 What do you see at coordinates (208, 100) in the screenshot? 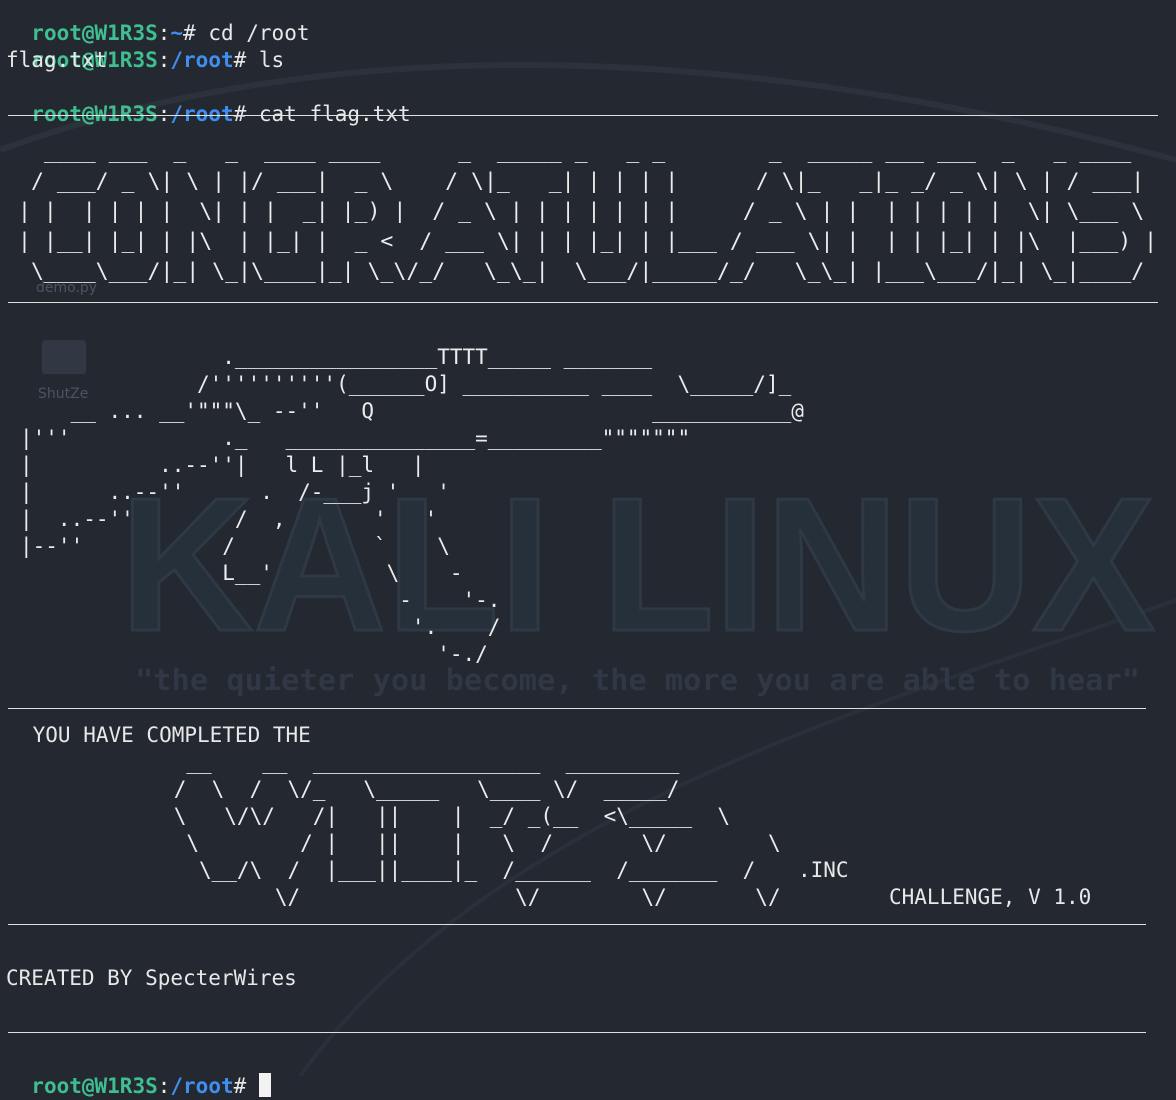
I see `terminal-line-cat: root@W1R3S:/root# cat flag.txt` at bounding box center [208, 100].